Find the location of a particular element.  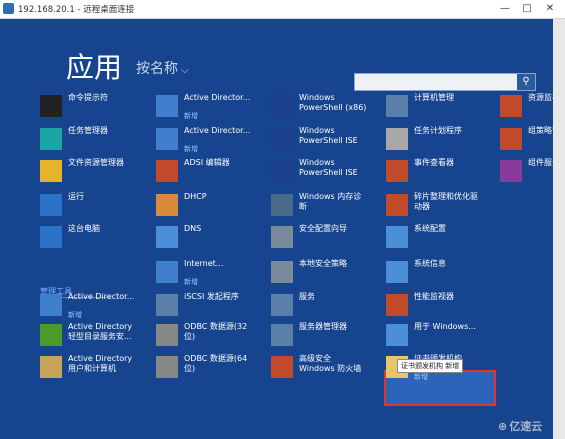

app-tile: Internet... 新增 is located at coordinates (212, 273).